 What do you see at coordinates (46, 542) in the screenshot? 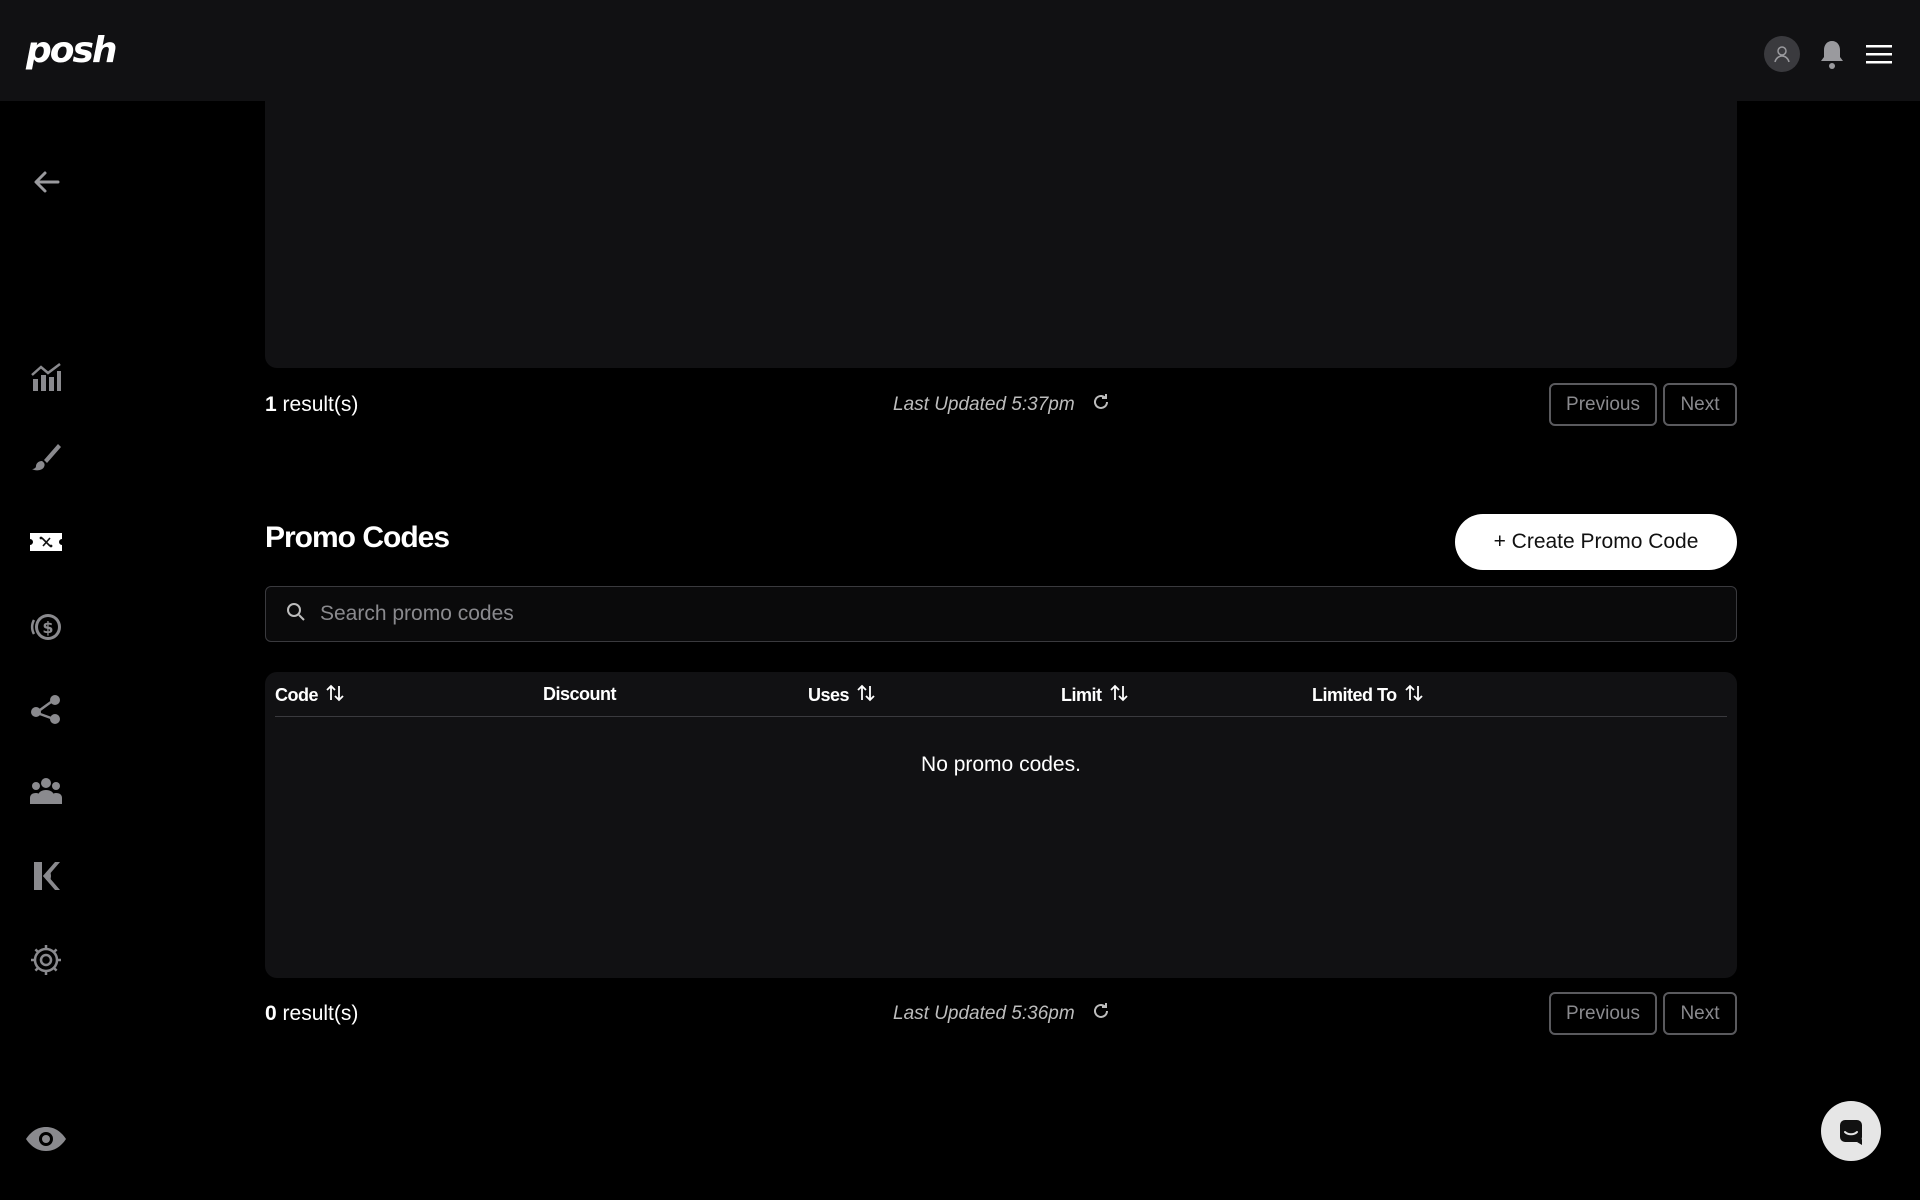
I see `ticket-icon` at bounding box center [46, 542].